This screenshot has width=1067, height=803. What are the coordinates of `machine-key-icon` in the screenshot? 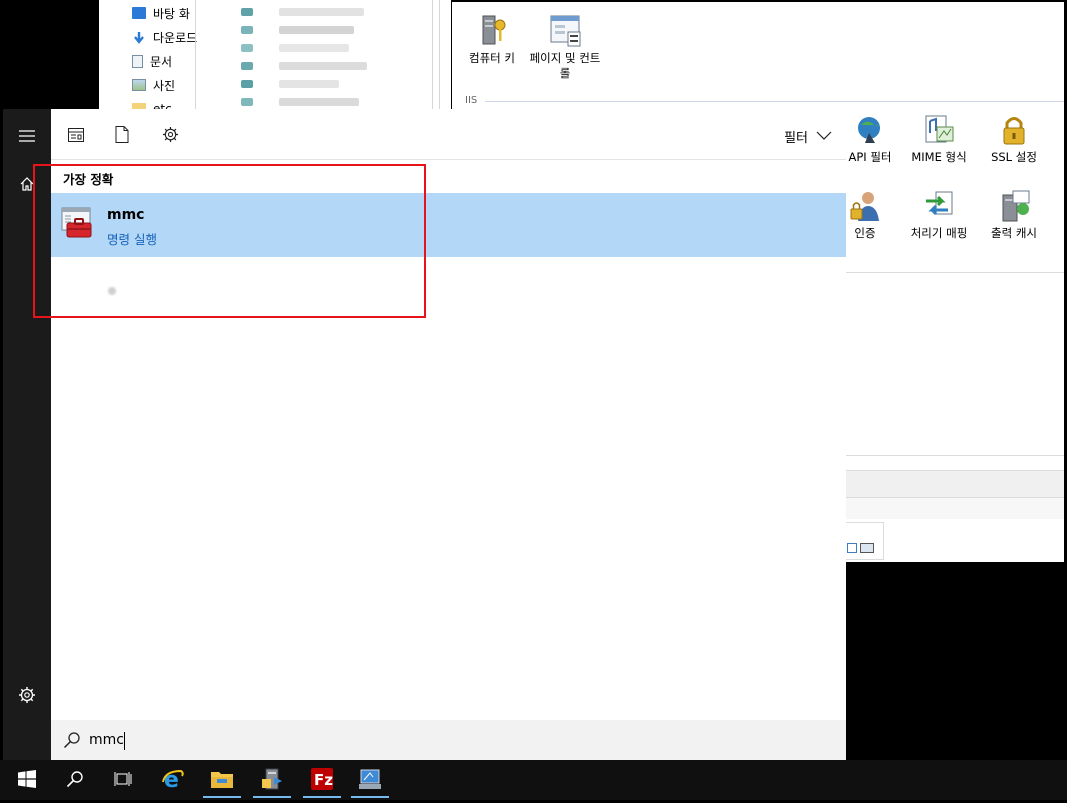 It's located at (492, 31).